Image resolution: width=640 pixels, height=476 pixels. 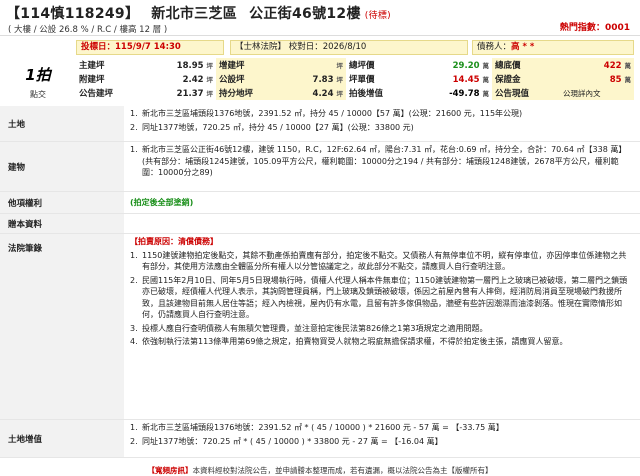 What do you see at coordinates (615, 79) in the screenshot?
I see `value-deposit: 85` at bounding box center [615, 79].